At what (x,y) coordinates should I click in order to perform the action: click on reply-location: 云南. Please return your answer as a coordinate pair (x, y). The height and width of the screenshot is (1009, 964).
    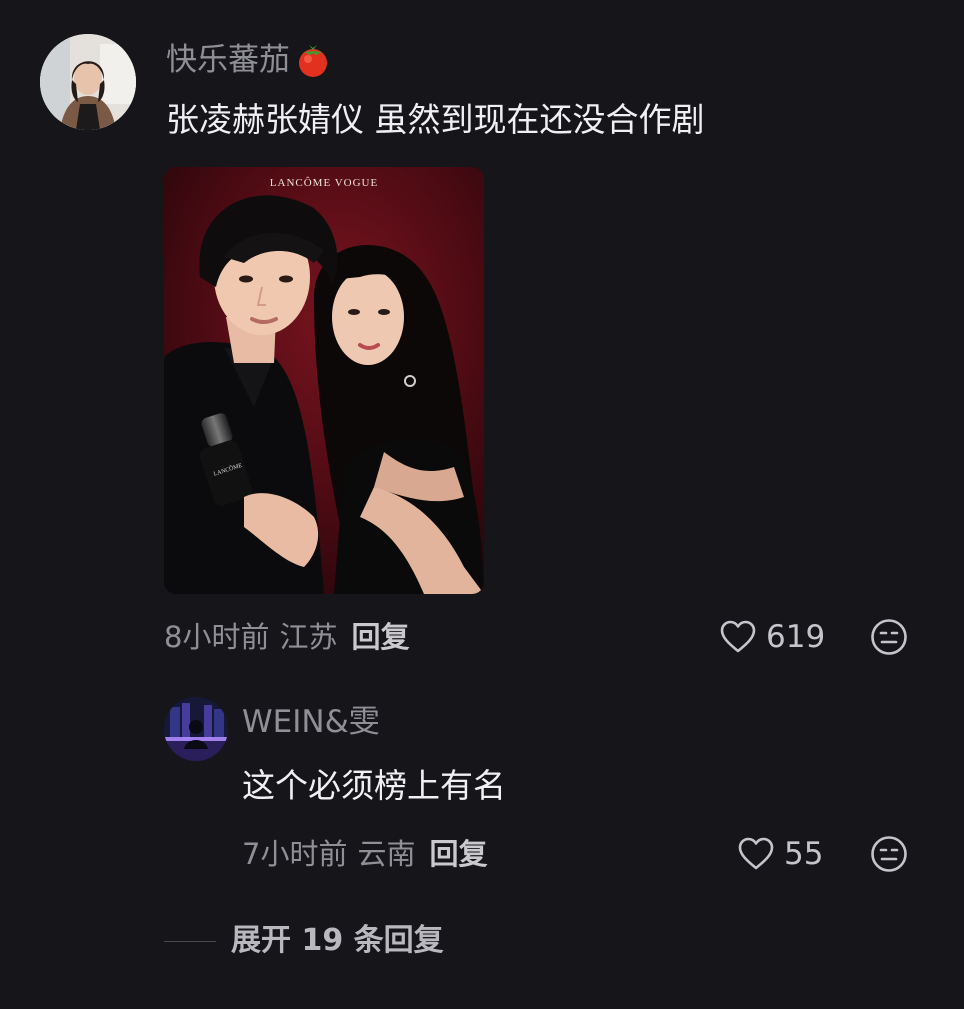
    Looking at the image, I should click on (386, 854).